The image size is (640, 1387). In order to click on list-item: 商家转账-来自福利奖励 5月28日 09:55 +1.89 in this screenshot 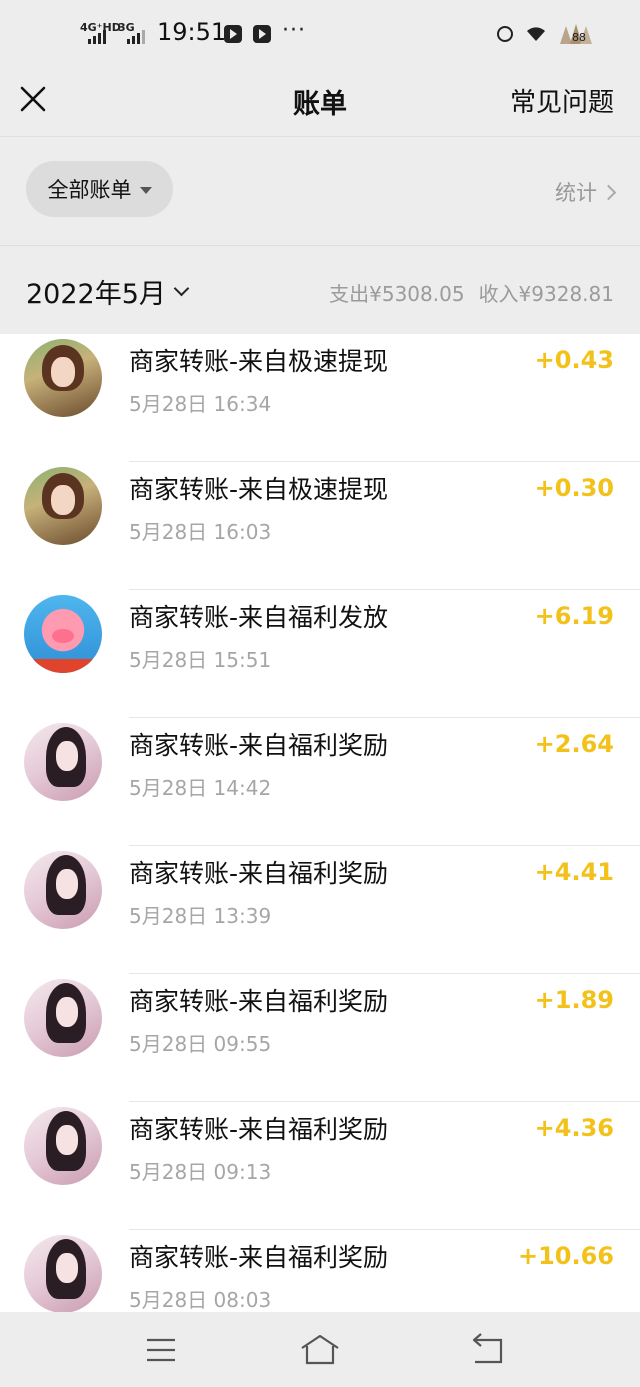, I will do `click(320, 1038)`.